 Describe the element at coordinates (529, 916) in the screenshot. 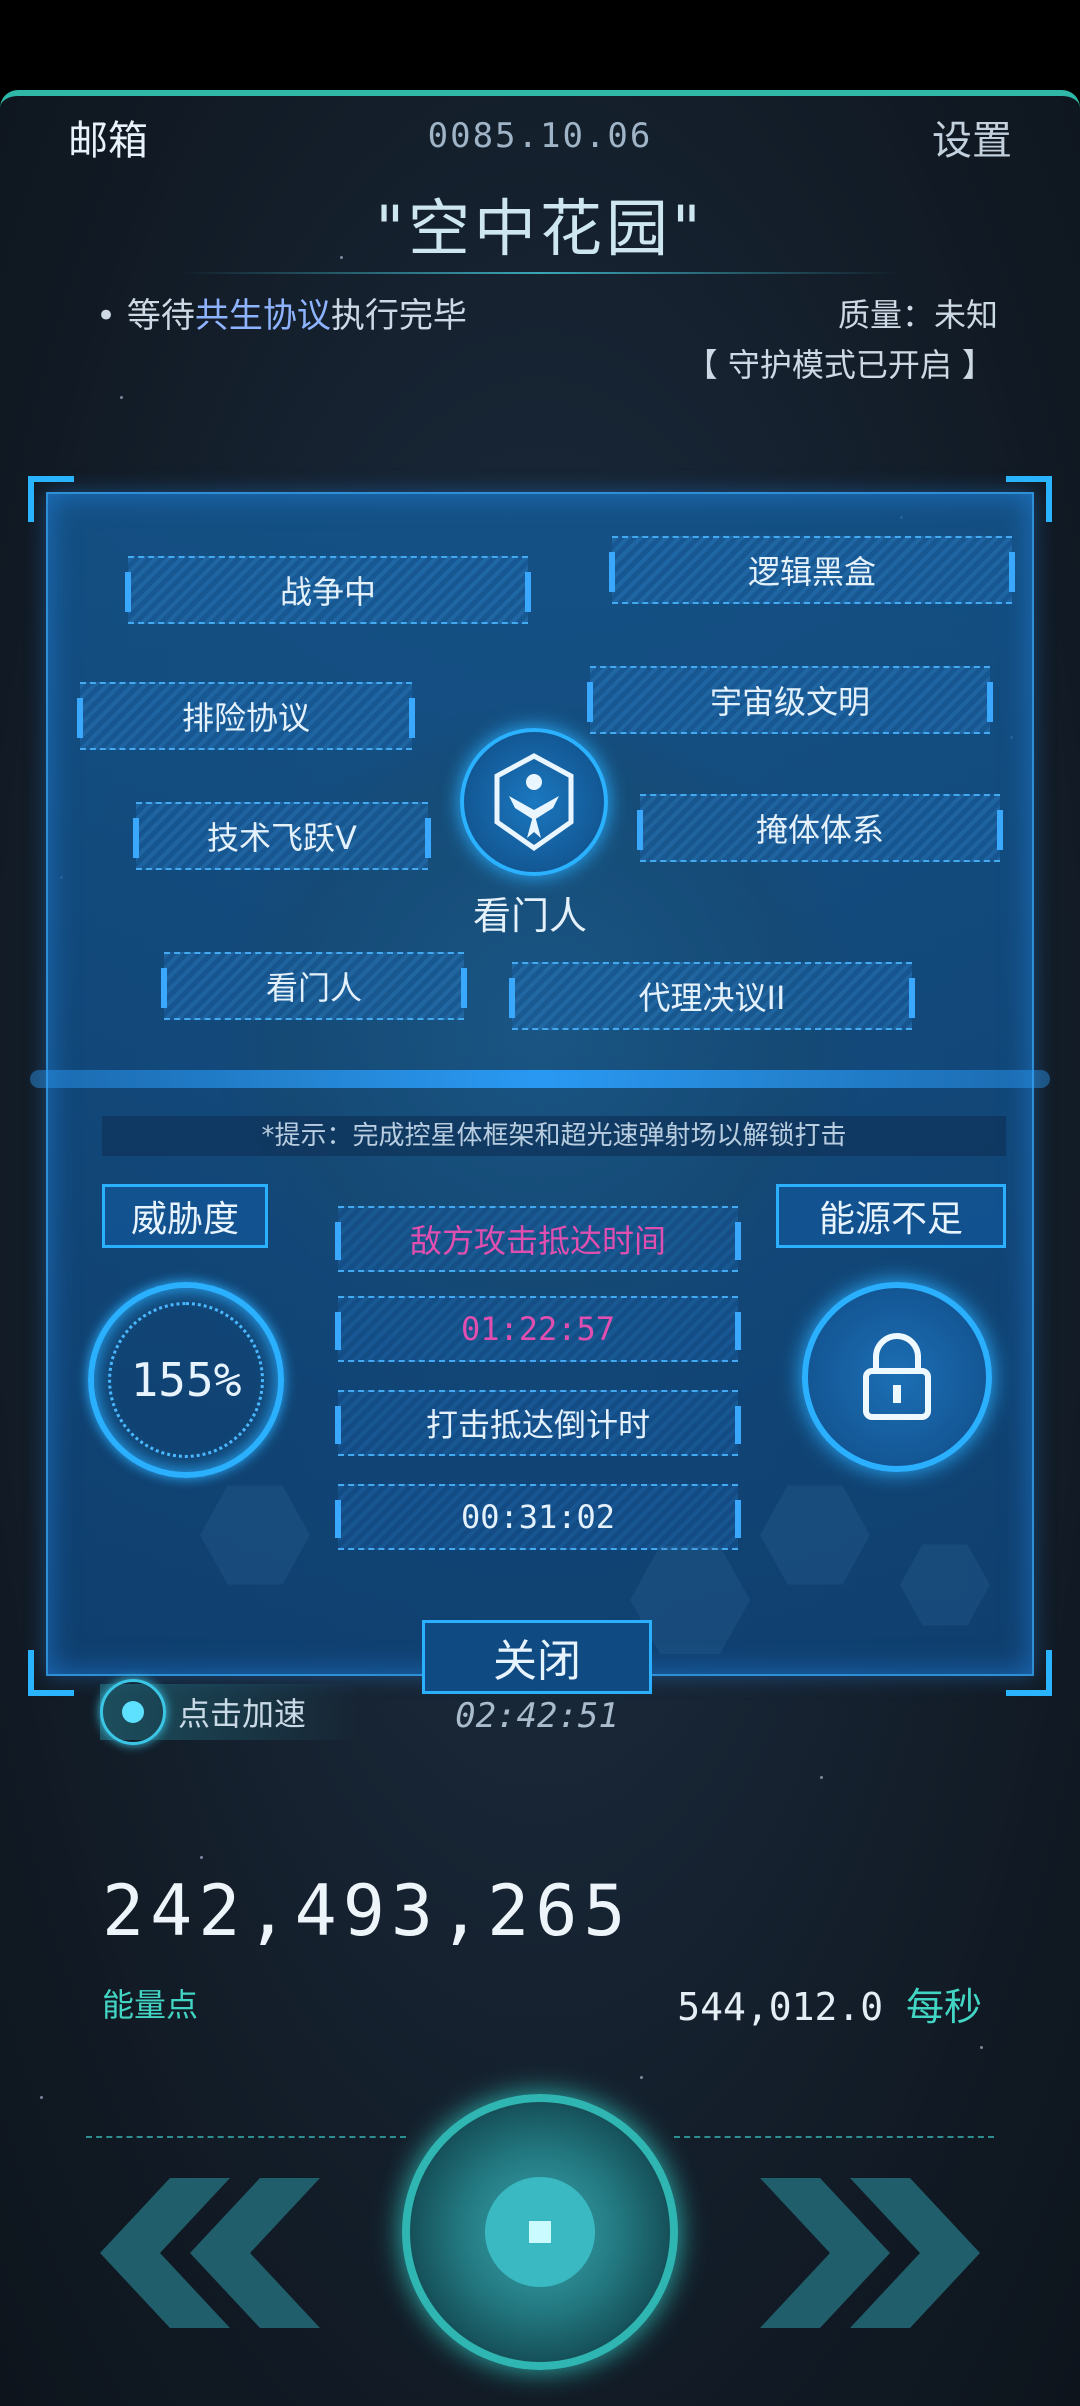

I see `emblem-label: 看门人` at that location.